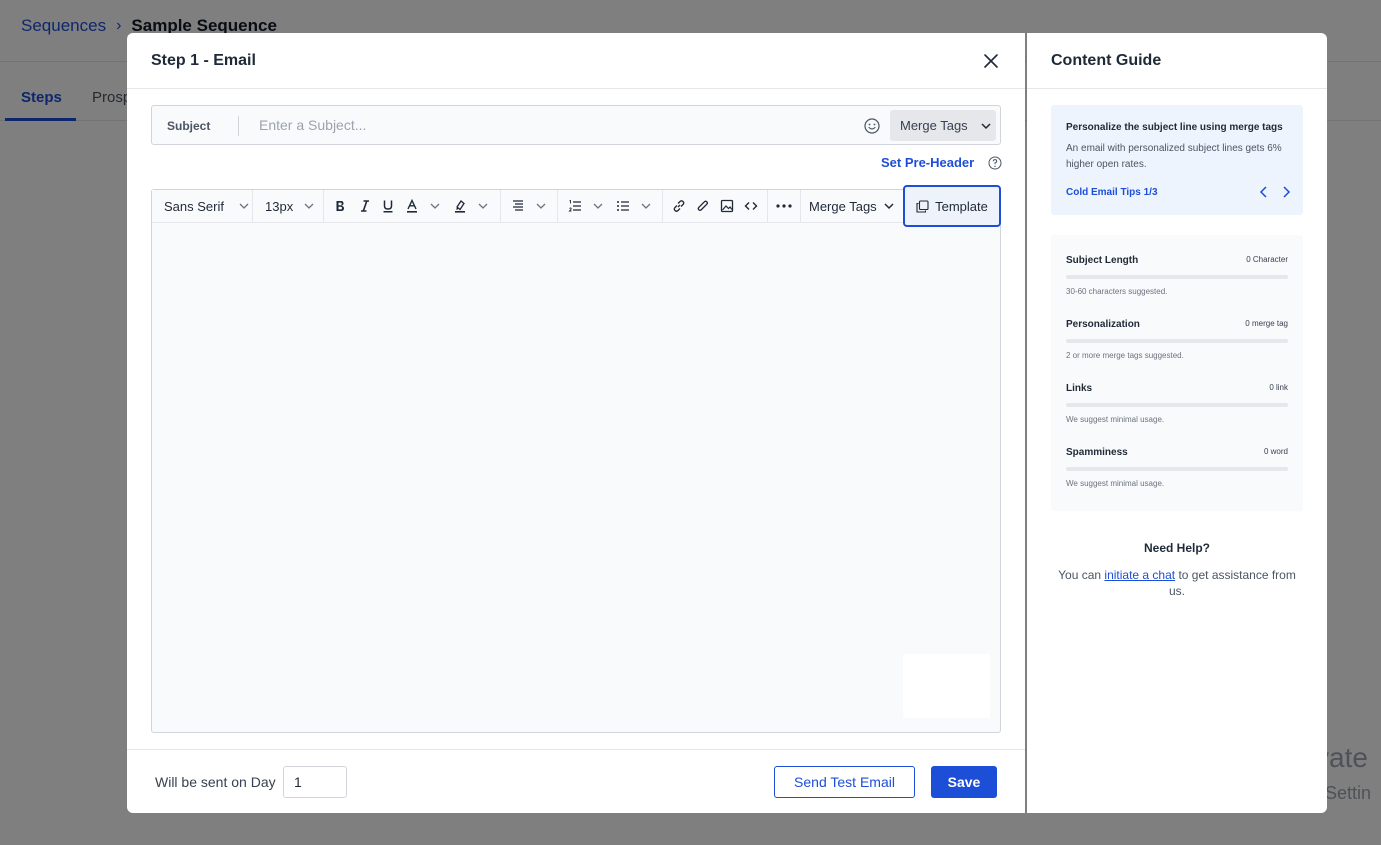 The image size is (1381, 845). Describe the element at coordinates (238, 126) in the screenshot. I see `subject-divider` at that location.